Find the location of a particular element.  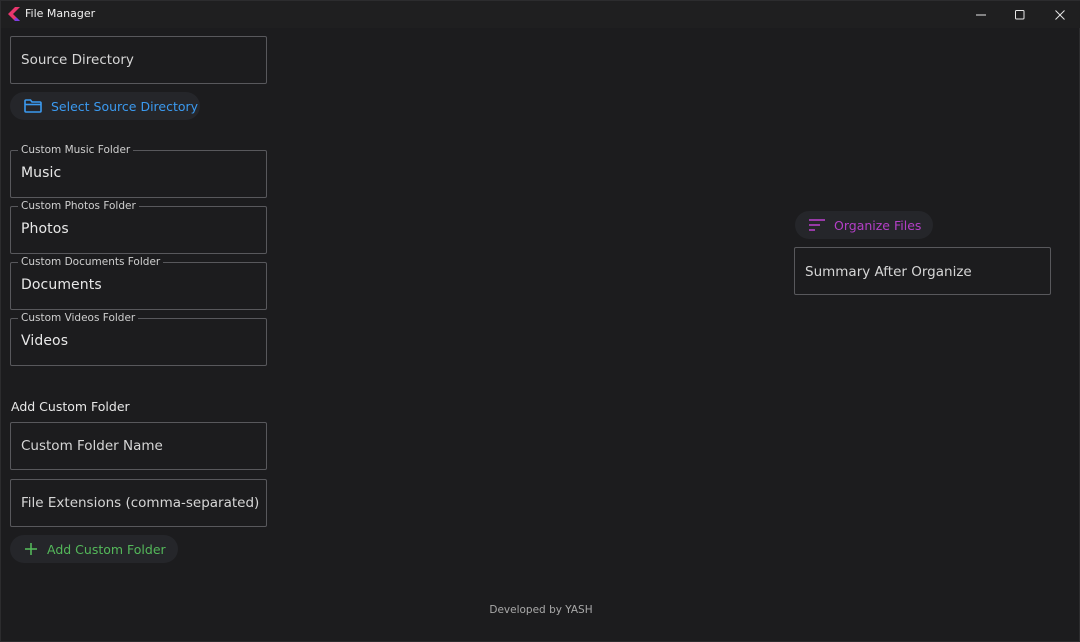

custom-photos-folder-value: Photos is located at coordinates (45, 229).